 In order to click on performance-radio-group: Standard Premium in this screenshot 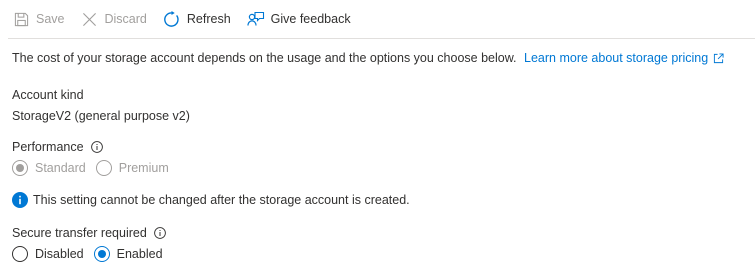, I will do `click(95, 168)`.